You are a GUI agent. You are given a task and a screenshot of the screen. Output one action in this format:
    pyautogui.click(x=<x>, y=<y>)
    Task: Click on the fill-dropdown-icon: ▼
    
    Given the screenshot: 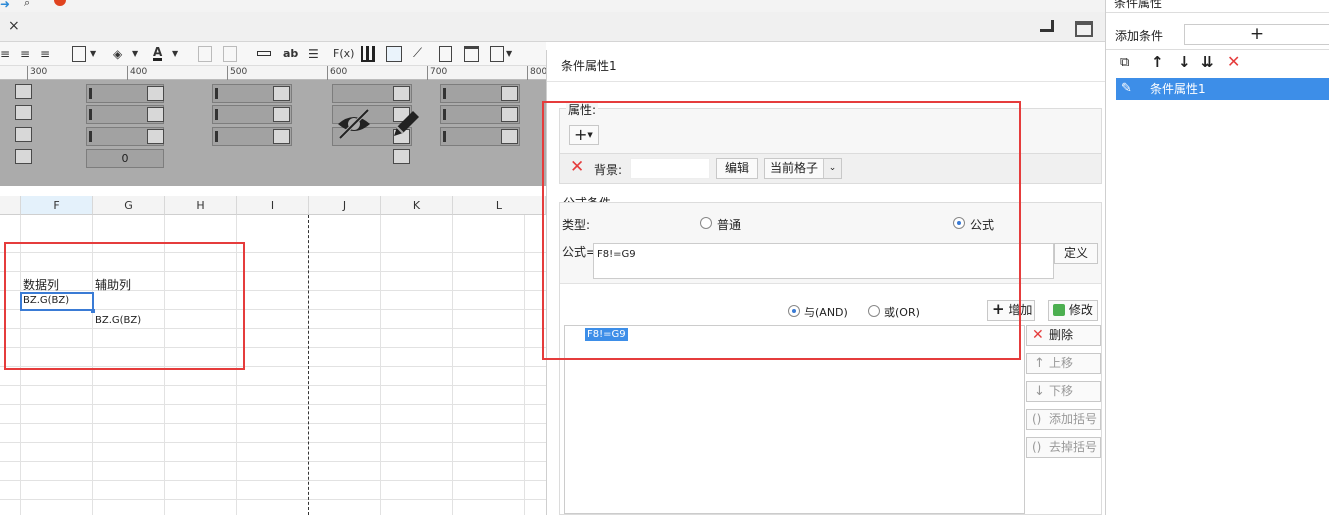 What is the action you would take?
    pyautogui.click(x=135, y=54)
    